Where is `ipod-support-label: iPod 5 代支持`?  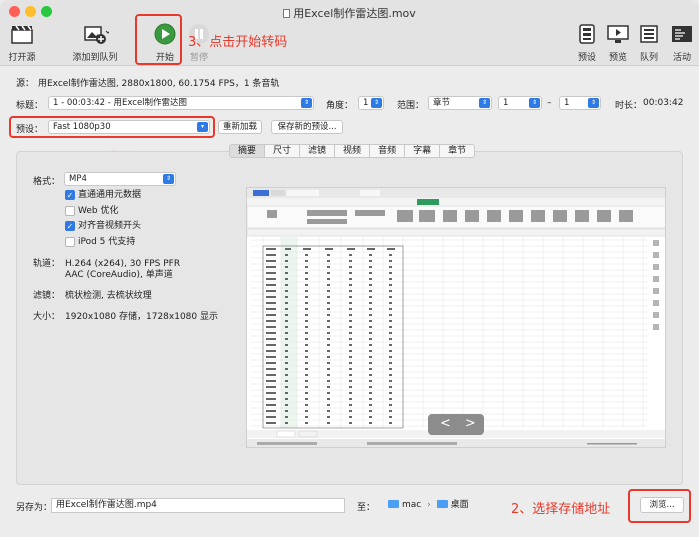
ipod-support-label: iPod 5 代支持 is located at coordinates (107, 242).